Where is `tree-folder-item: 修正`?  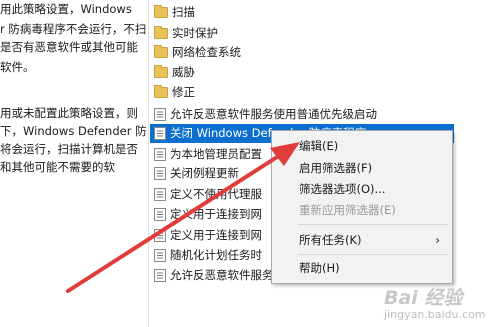
tree-folder-item: 修正 is located at coordinates (174, 92).